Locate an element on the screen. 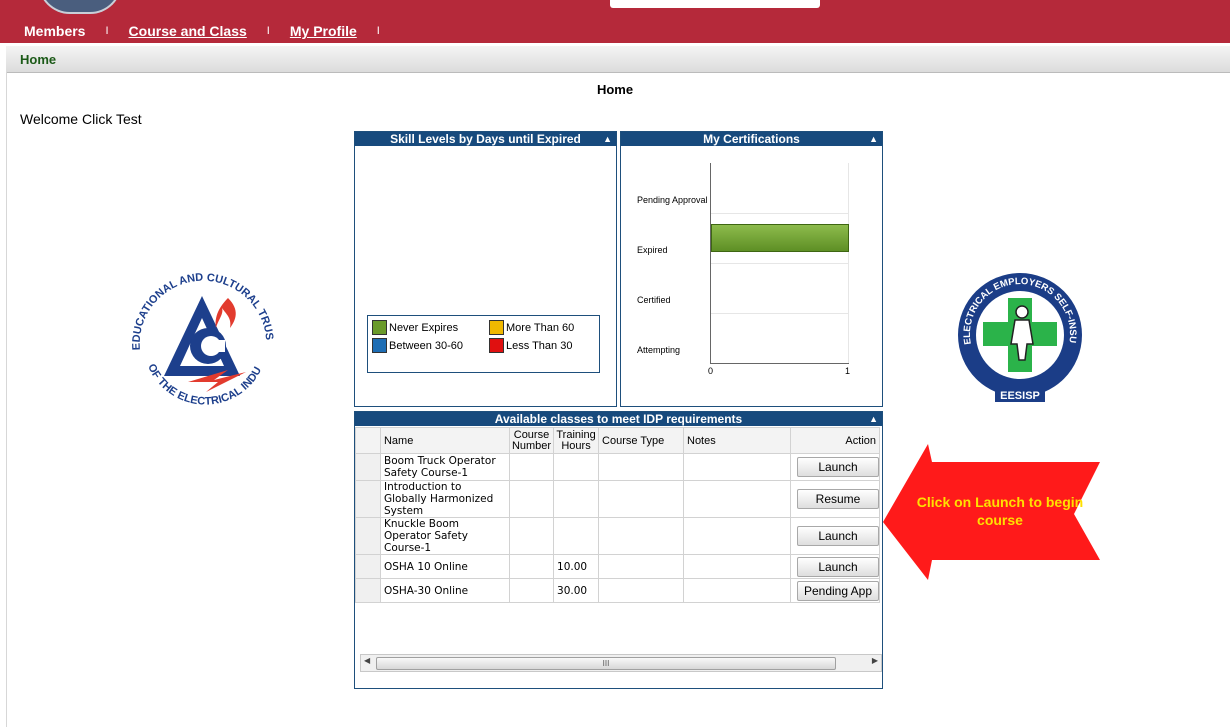 The width and height of the screenshot is (1230, 727). left-border is located at coordinates (6, 399).